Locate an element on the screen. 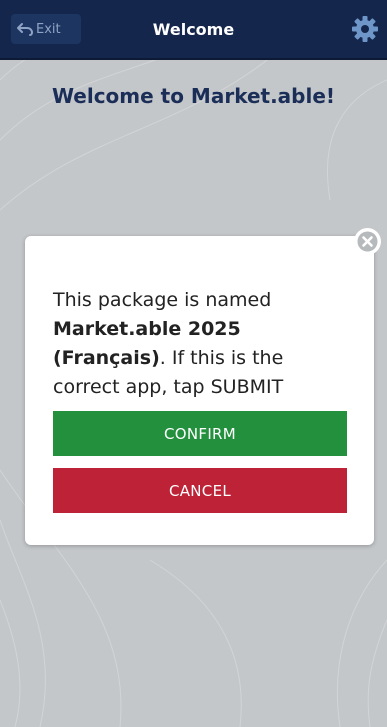 This screenshot has height=727, width=387. gear-icon is located at coordinates (365, 29).